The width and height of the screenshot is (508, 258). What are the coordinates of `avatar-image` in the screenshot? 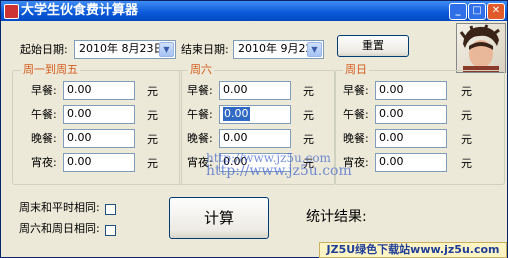 It's located at (479, 48).